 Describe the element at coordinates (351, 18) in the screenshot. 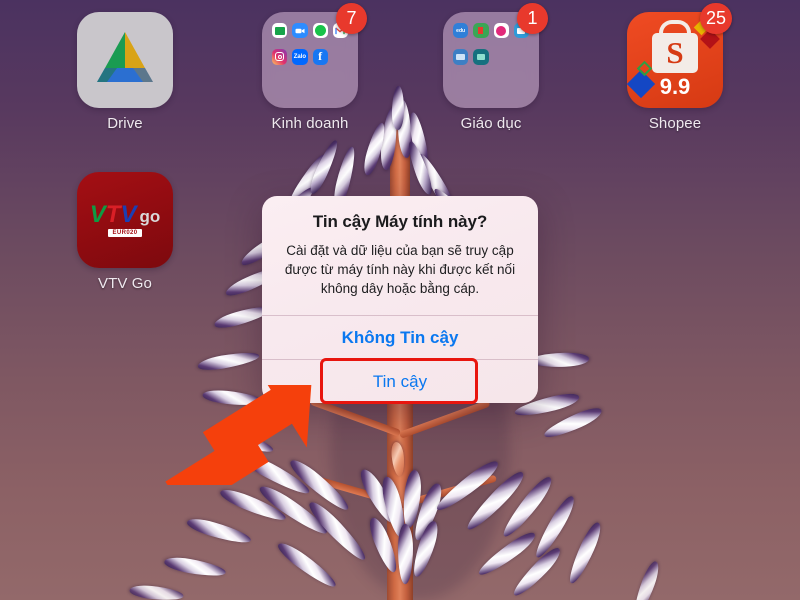

I see `badge-kinh-doanh: 7` at that location.